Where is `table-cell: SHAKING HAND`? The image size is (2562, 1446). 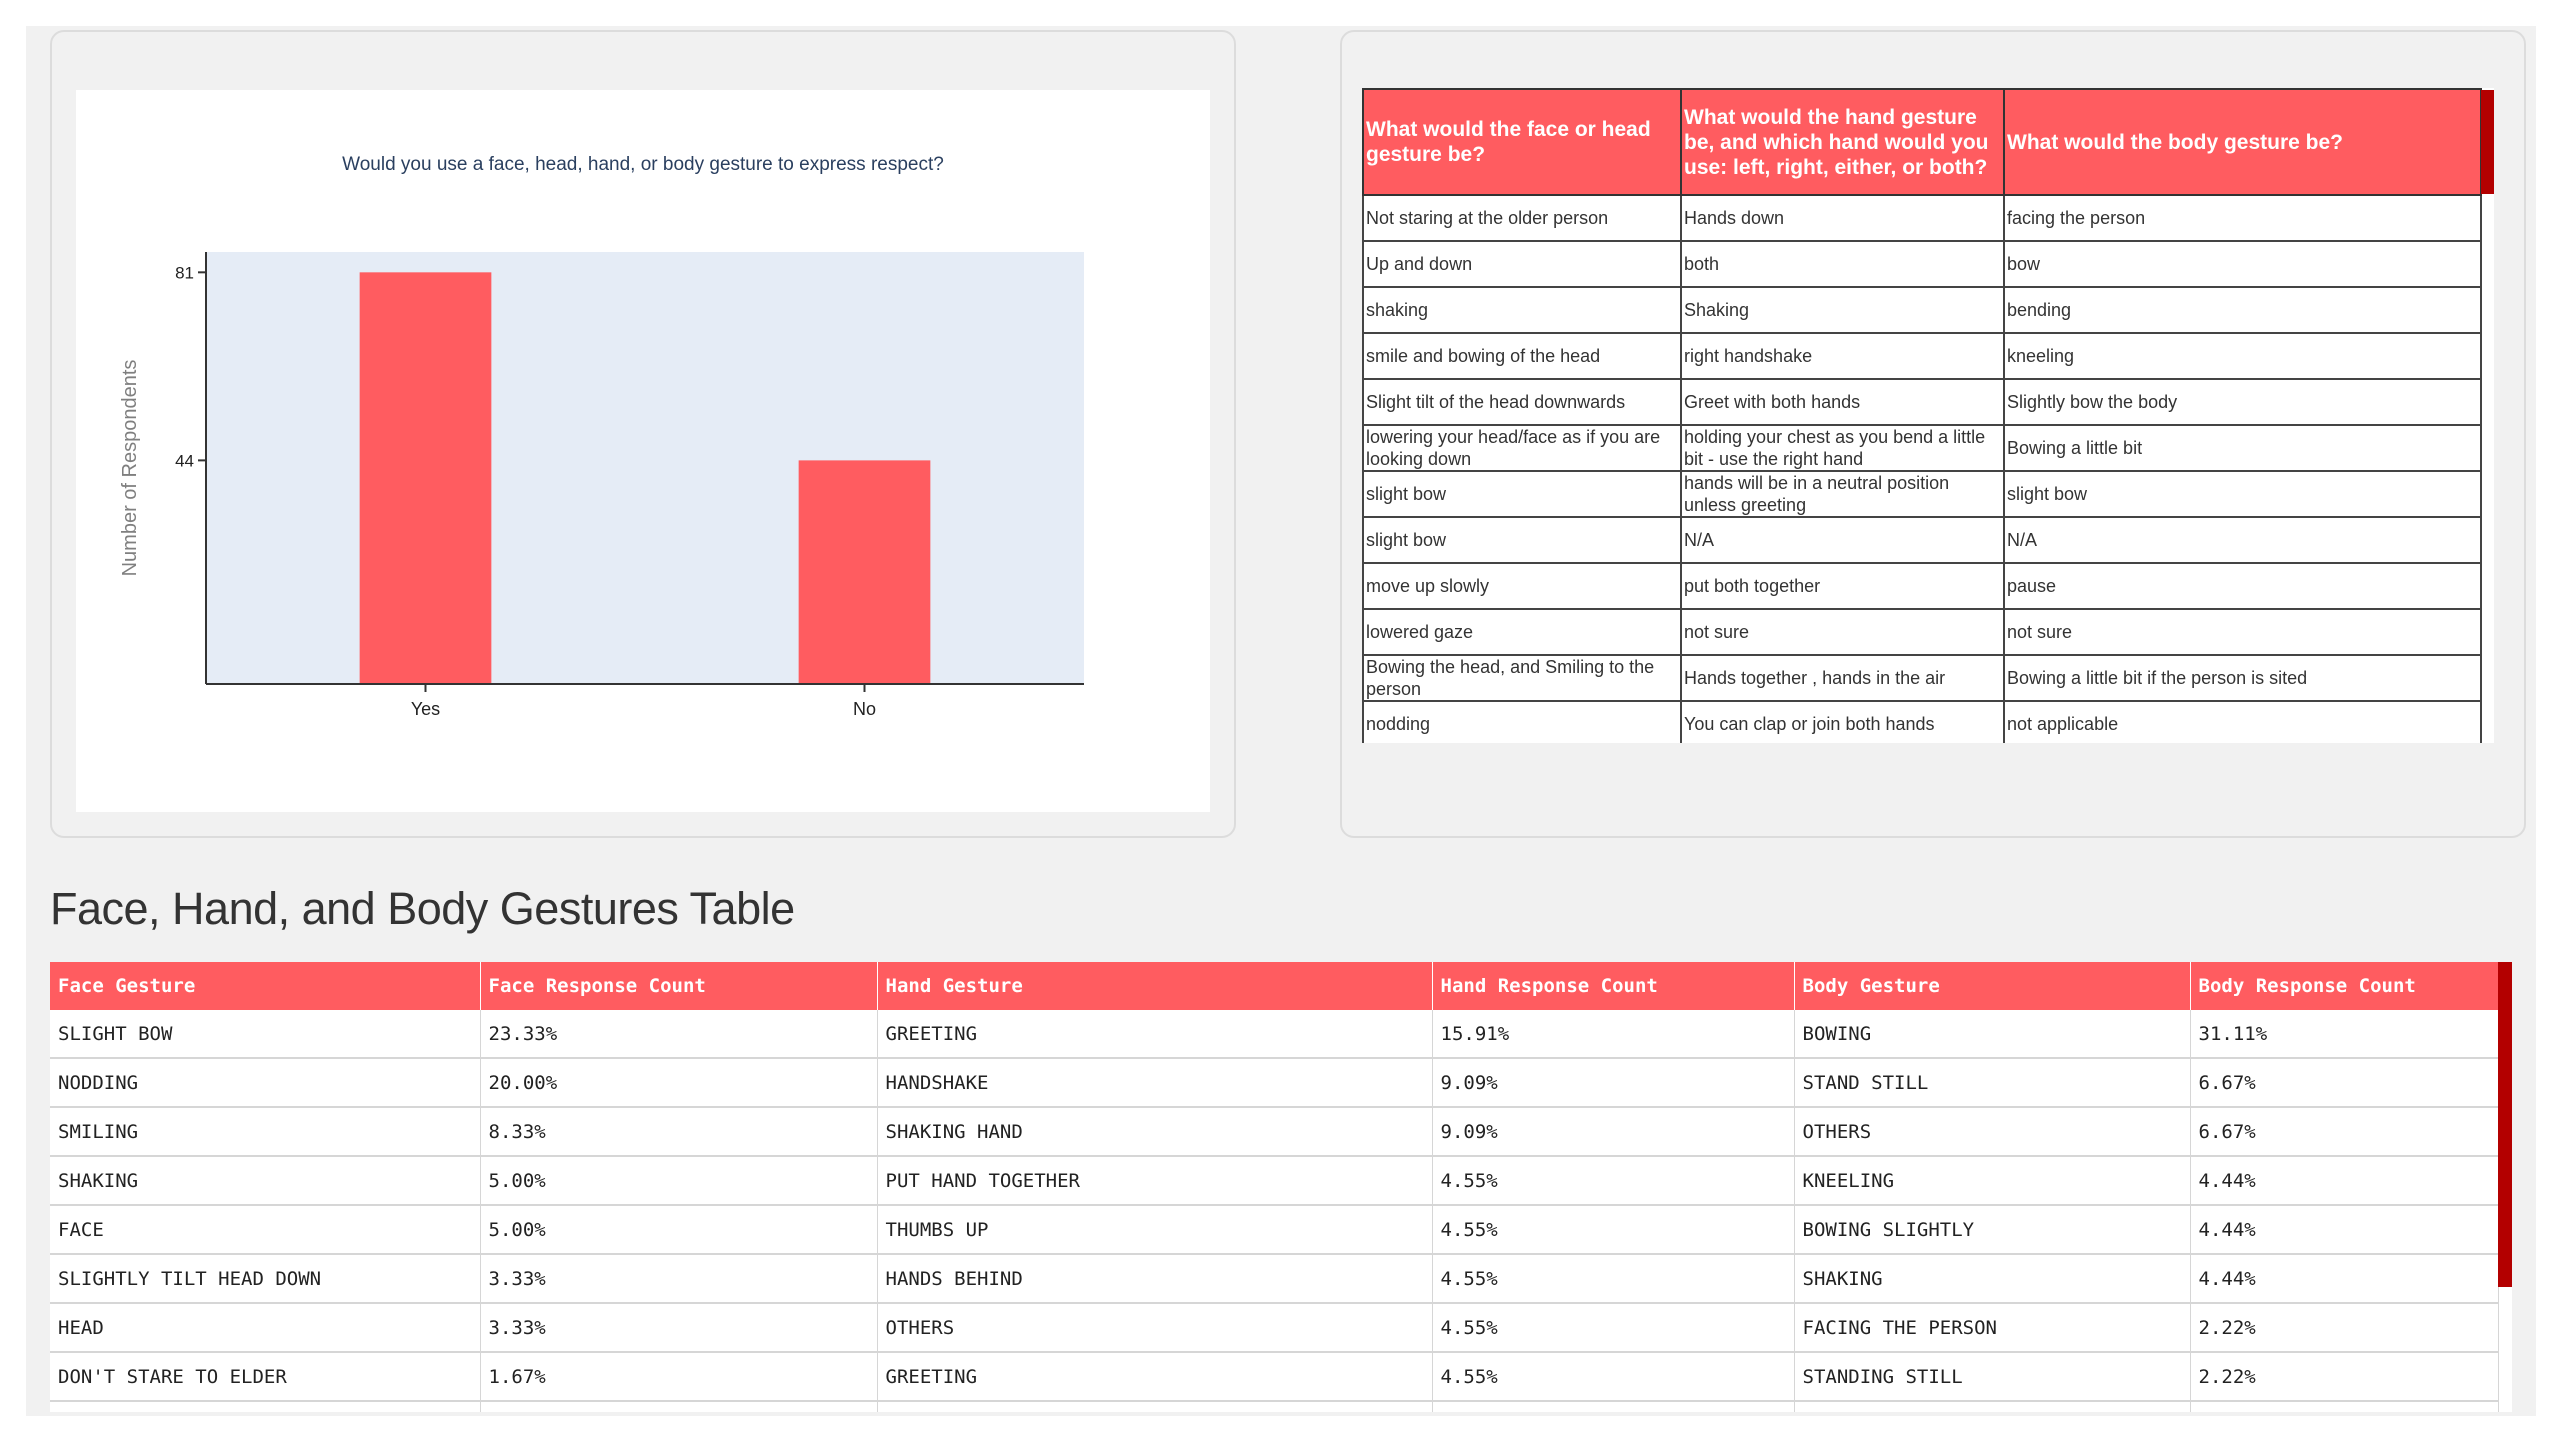
table-cell: SHAKING HAND is located at coordinates (1155, 1132).